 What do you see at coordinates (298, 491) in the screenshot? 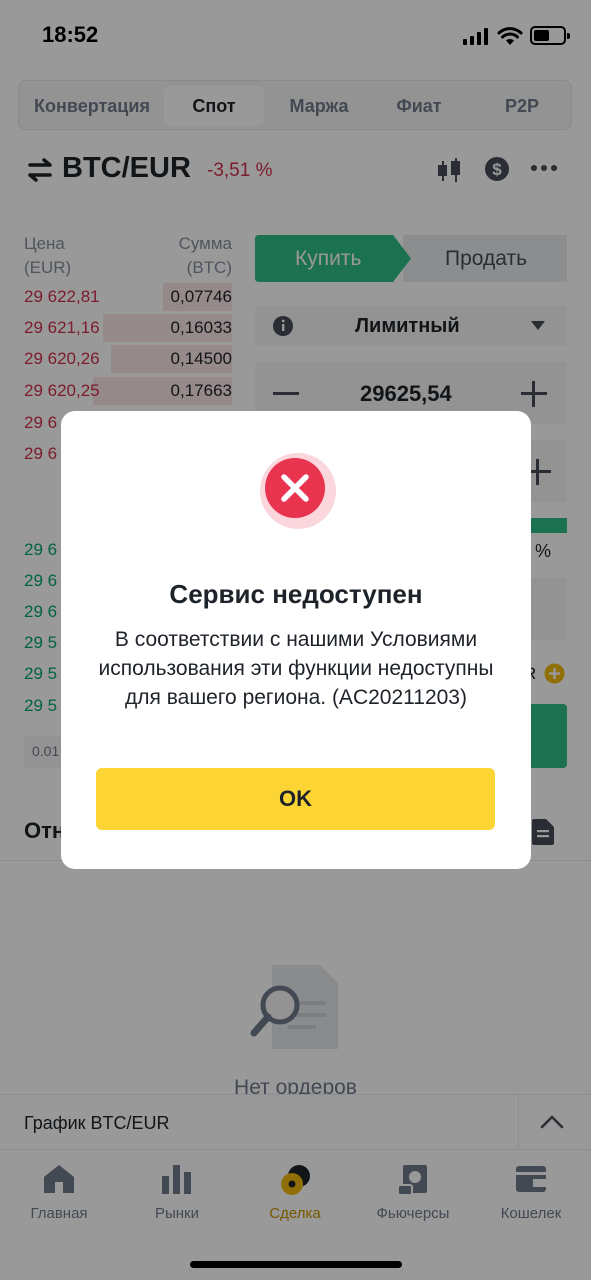
I see `error-icon` at bounding box center [298, 491].